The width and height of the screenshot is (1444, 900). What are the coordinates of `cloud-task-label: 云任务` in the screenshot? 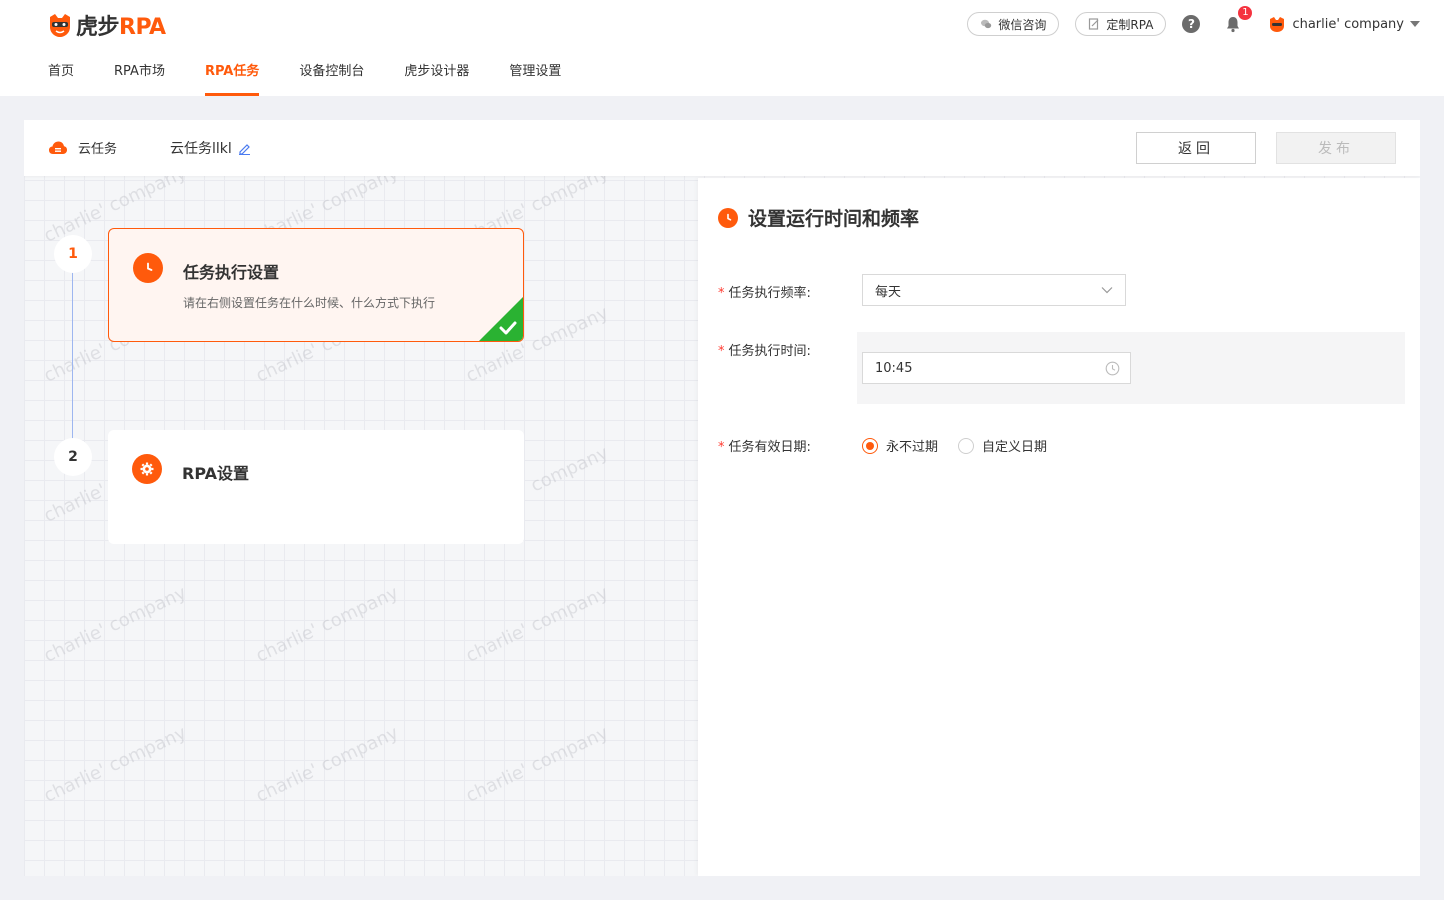 It's located at (98, 149).